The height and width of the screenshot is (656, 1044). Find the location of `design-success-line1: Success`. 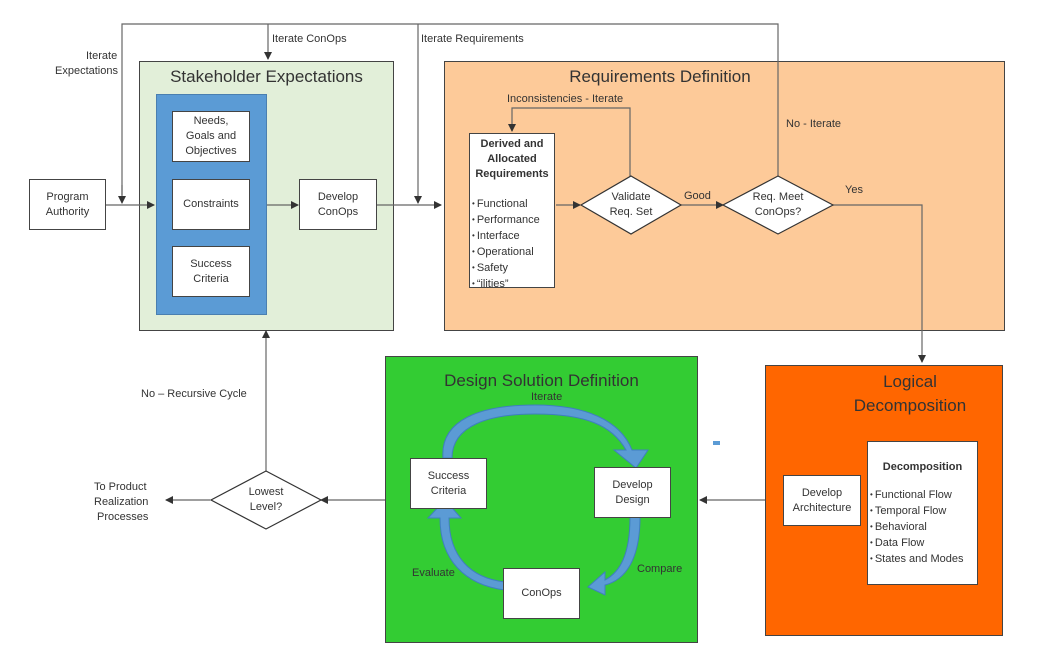

design-success-line1: Success is located at coordinates (448, 475).